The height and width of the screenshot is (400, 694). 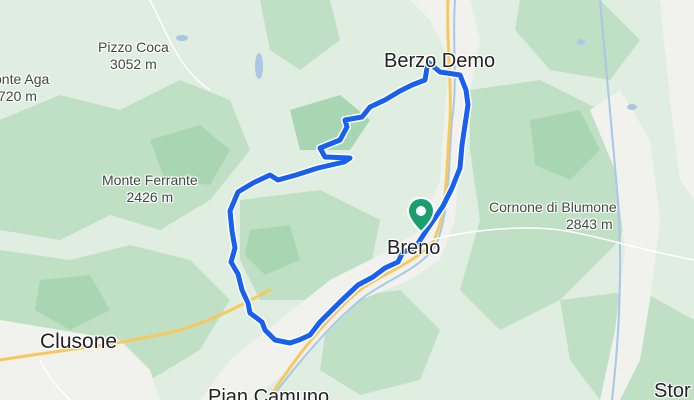 What do you see at coordinates (413, 248) in the screenshot?
I see `town-label-breno: Breno` at bounding box center [413, 248].